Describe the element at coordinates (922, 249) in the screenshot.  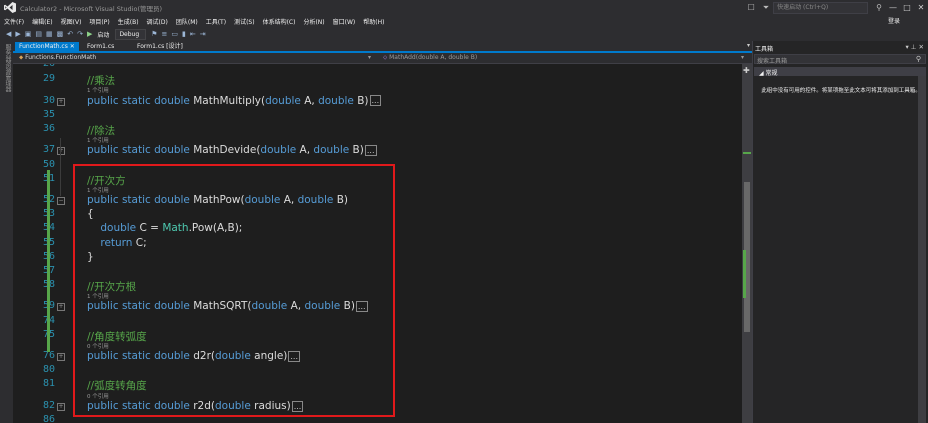
I see `toolbox-scrollbar` at that location.